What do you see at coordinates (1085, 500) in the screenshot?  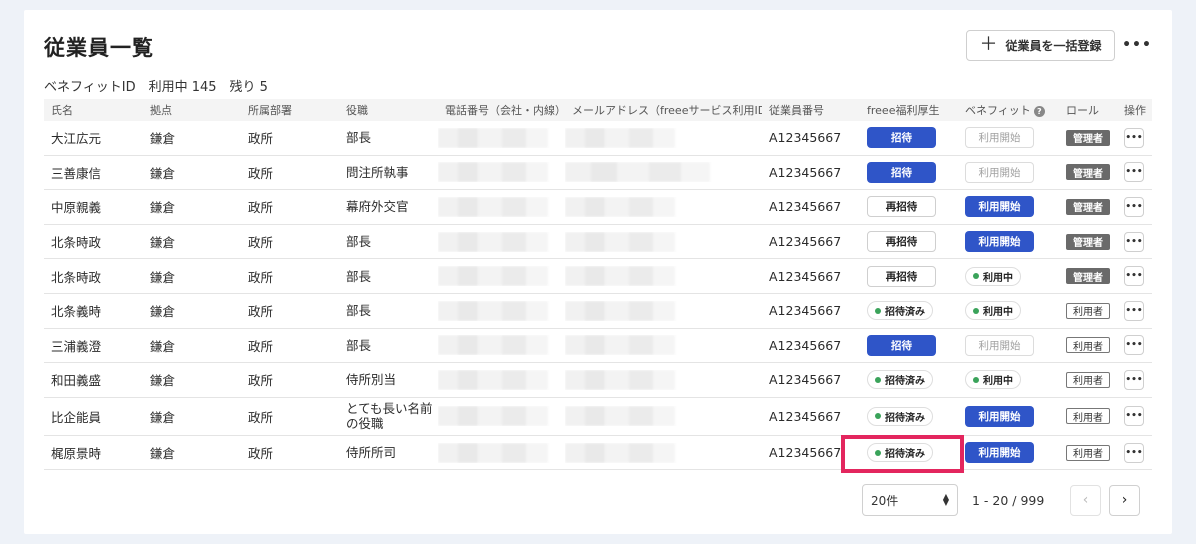 I see `prev-page-button: ‹` at bounding box center [1085, 500].